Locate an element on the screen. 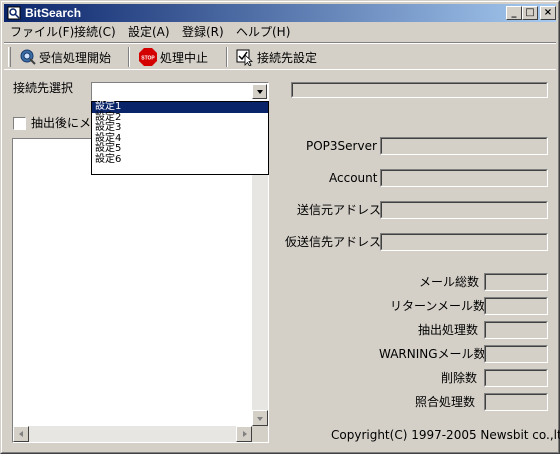 Image resolution: width=560 pixels, height=454 pixels. temp-recipient-field is located at coordinates (464, 242).